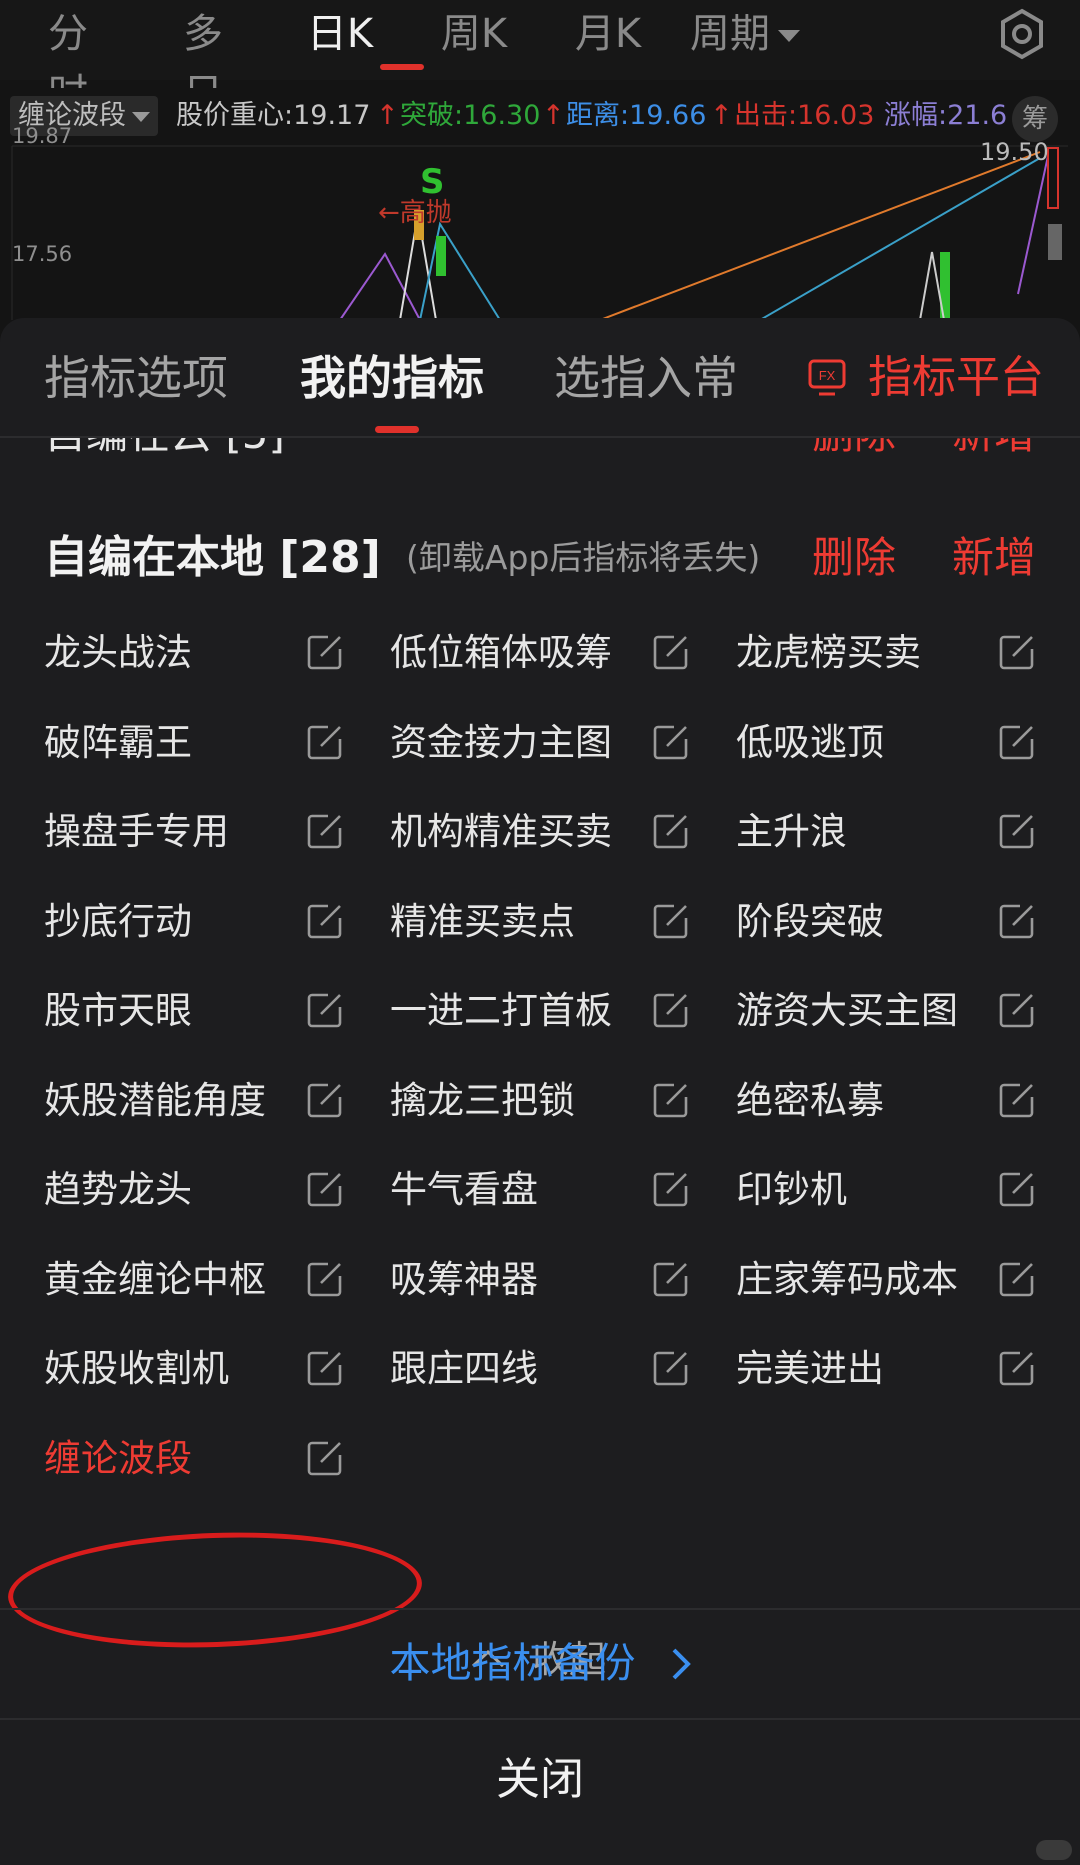 The width and height of the screenshot is (1080, 1865). What do you see at coordinates (195, 1459) in the screenshot?
I see `indicator-item: 缠论波段` at bounding box center [195, 1459].